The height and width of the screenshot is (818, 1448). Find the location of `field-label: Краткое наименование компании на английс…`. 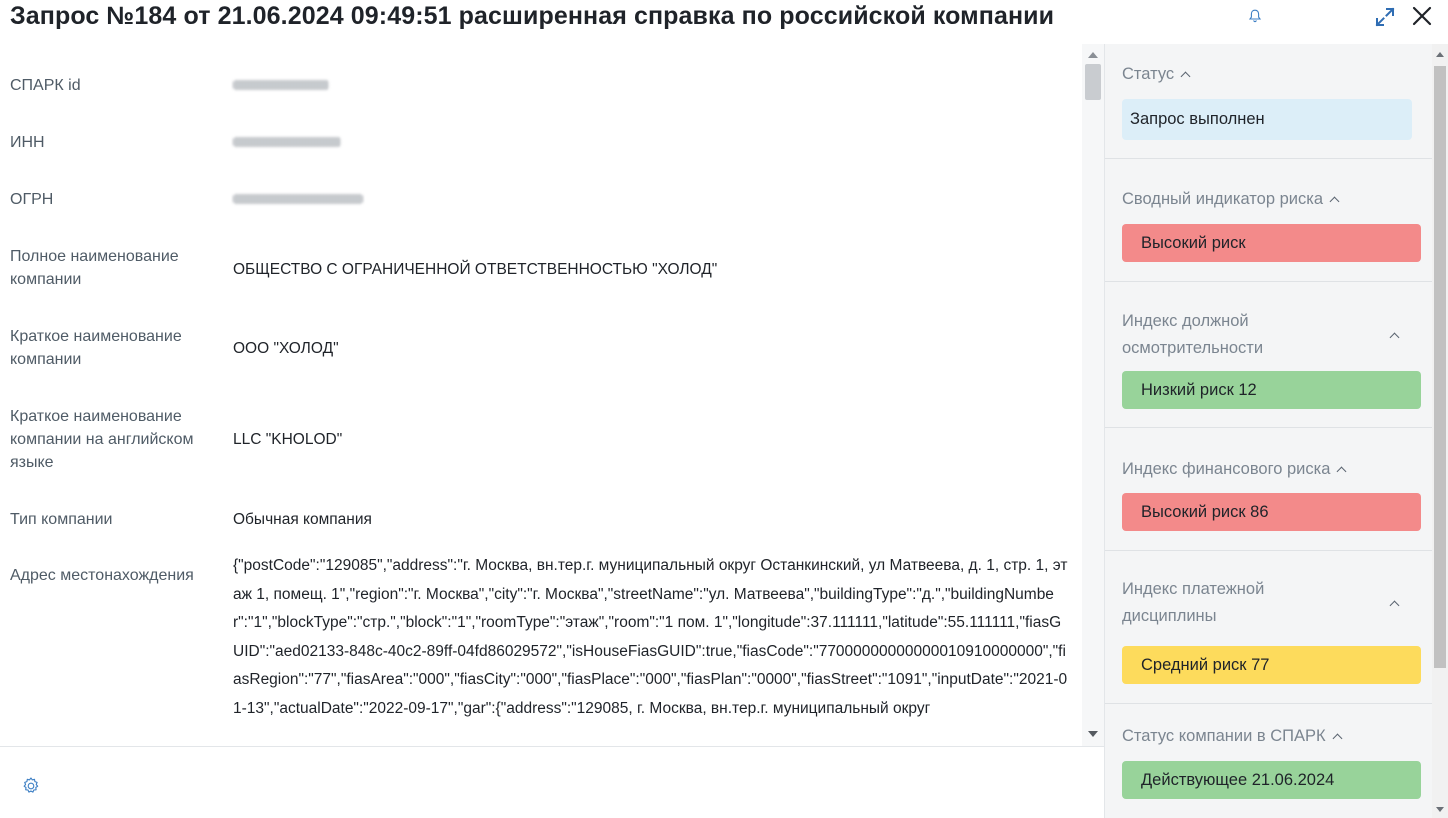

field-label: Краткое наименование компании на английс… is located at coordinates (102, 439).